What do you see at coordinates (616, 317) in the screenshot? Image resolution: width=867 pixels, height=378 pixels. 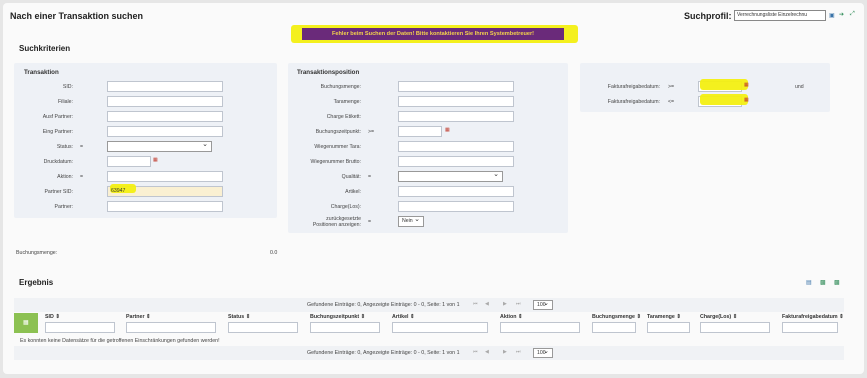 I see `col-header-buchungsmenge: Buchungsmenge ⇕` at bounding box center [616, 317].